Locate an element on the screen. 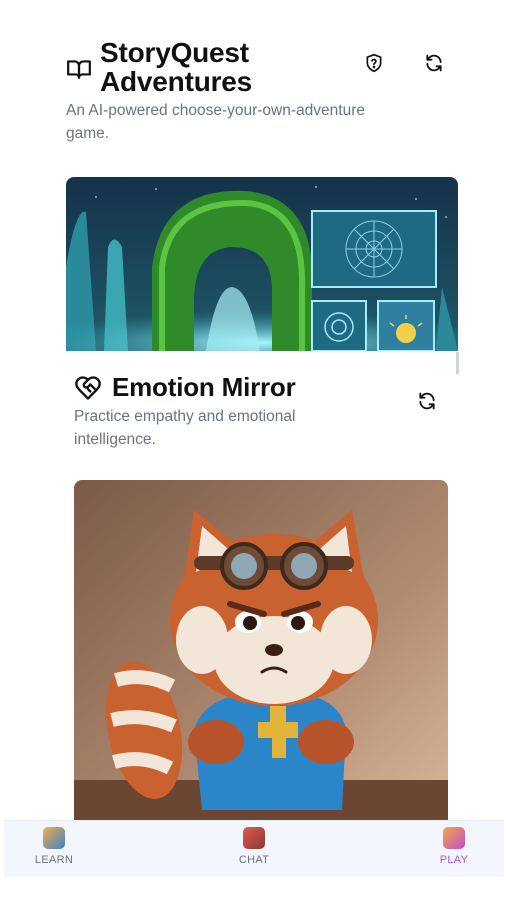  header: StoryQuest Adventures is located at coordinates (261, 67).